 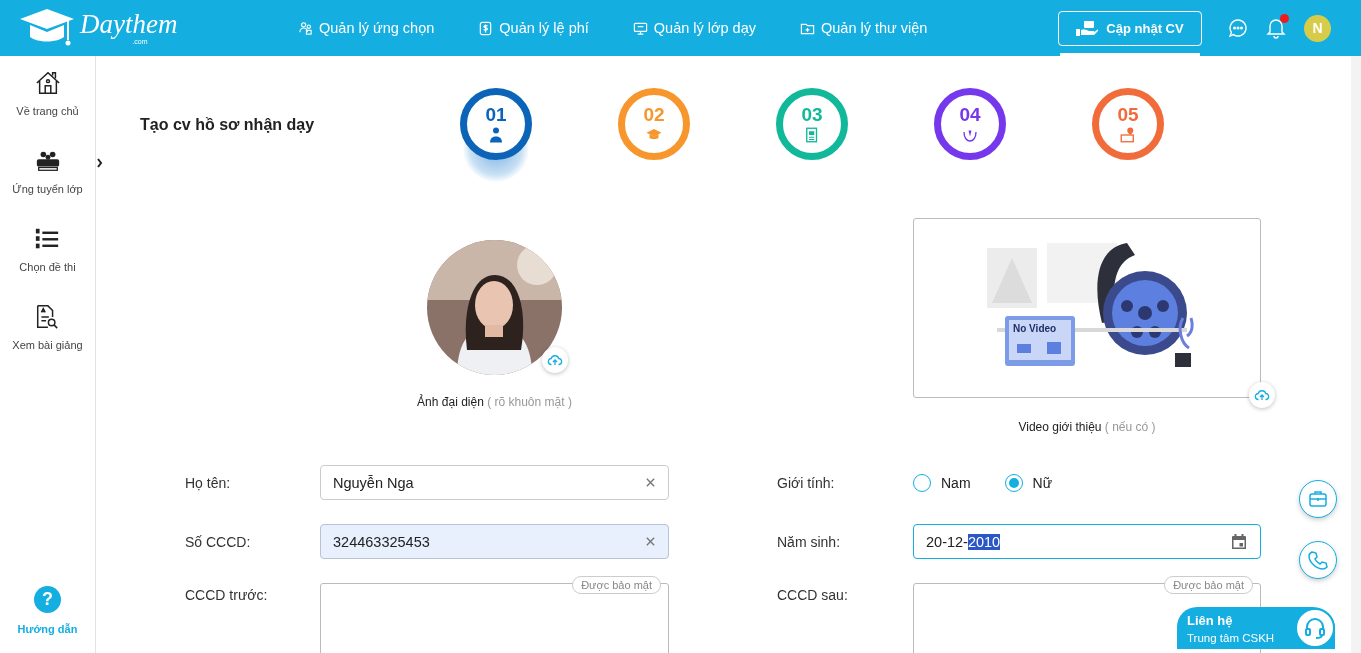 I want to click on field-label: Năm sinh:, so click(x=809, y=541).